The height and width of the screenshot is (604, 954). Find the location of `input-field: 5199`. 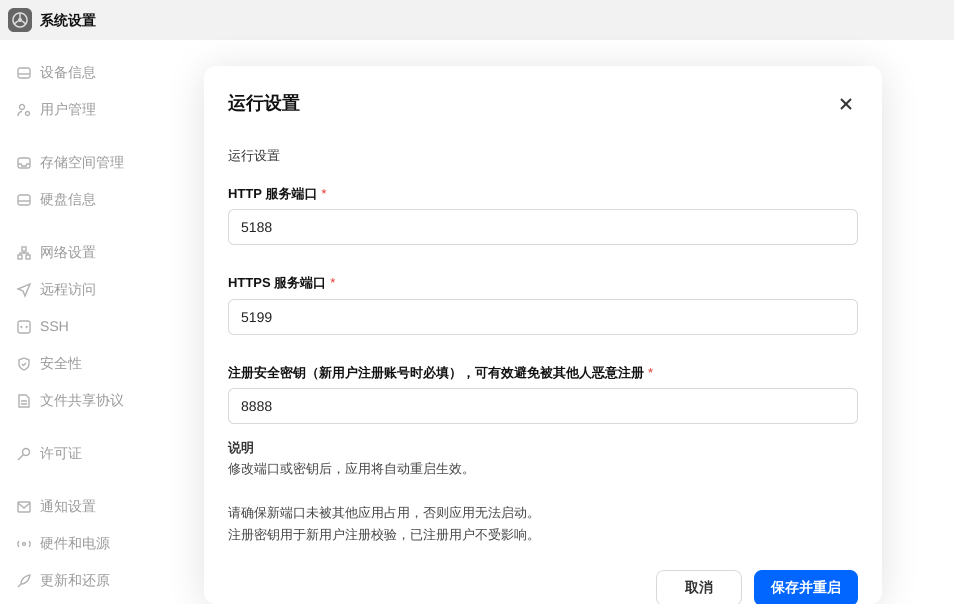

input-field: 5199 is located at coordinates (543, 316).